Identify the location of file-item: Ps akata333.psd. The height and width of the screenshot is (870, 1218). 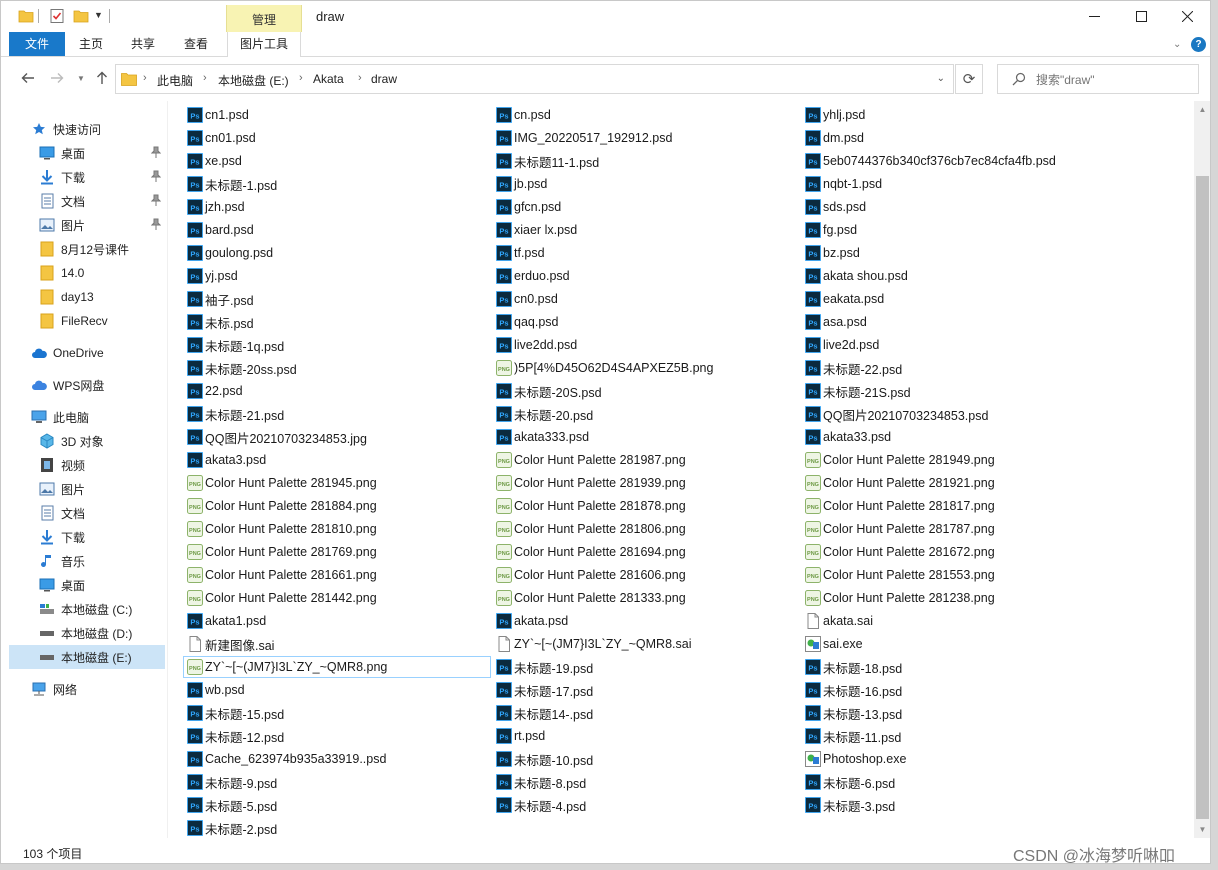
(542, 437).